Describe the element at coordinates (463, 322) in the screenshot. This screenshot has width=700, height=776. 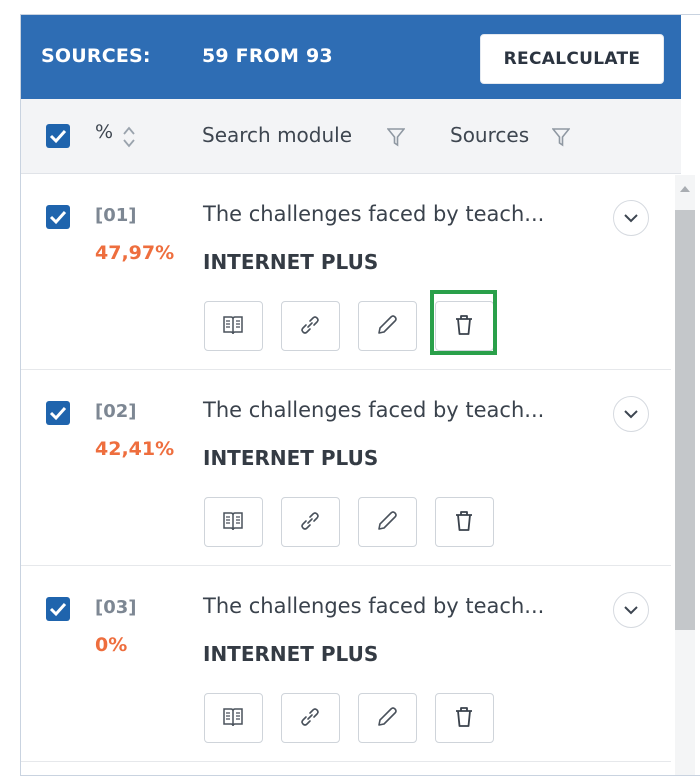
I see `delete-button-highlight` at that location.